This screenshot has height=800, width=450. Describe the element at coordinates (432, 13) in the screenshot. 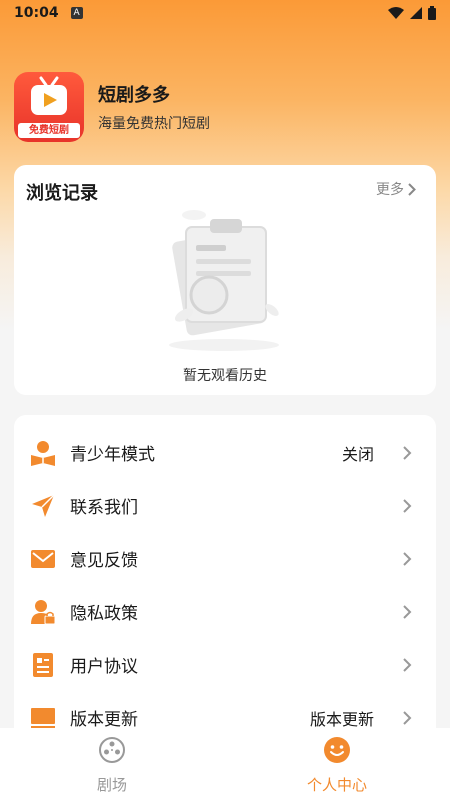

I see `battery-icon` at that location.